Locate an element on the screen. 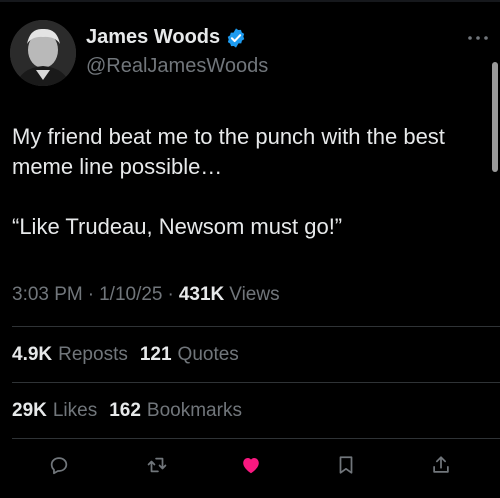 The width and height of the screenshot is (500, 498). reply-button is located at coordinates (59, 465).